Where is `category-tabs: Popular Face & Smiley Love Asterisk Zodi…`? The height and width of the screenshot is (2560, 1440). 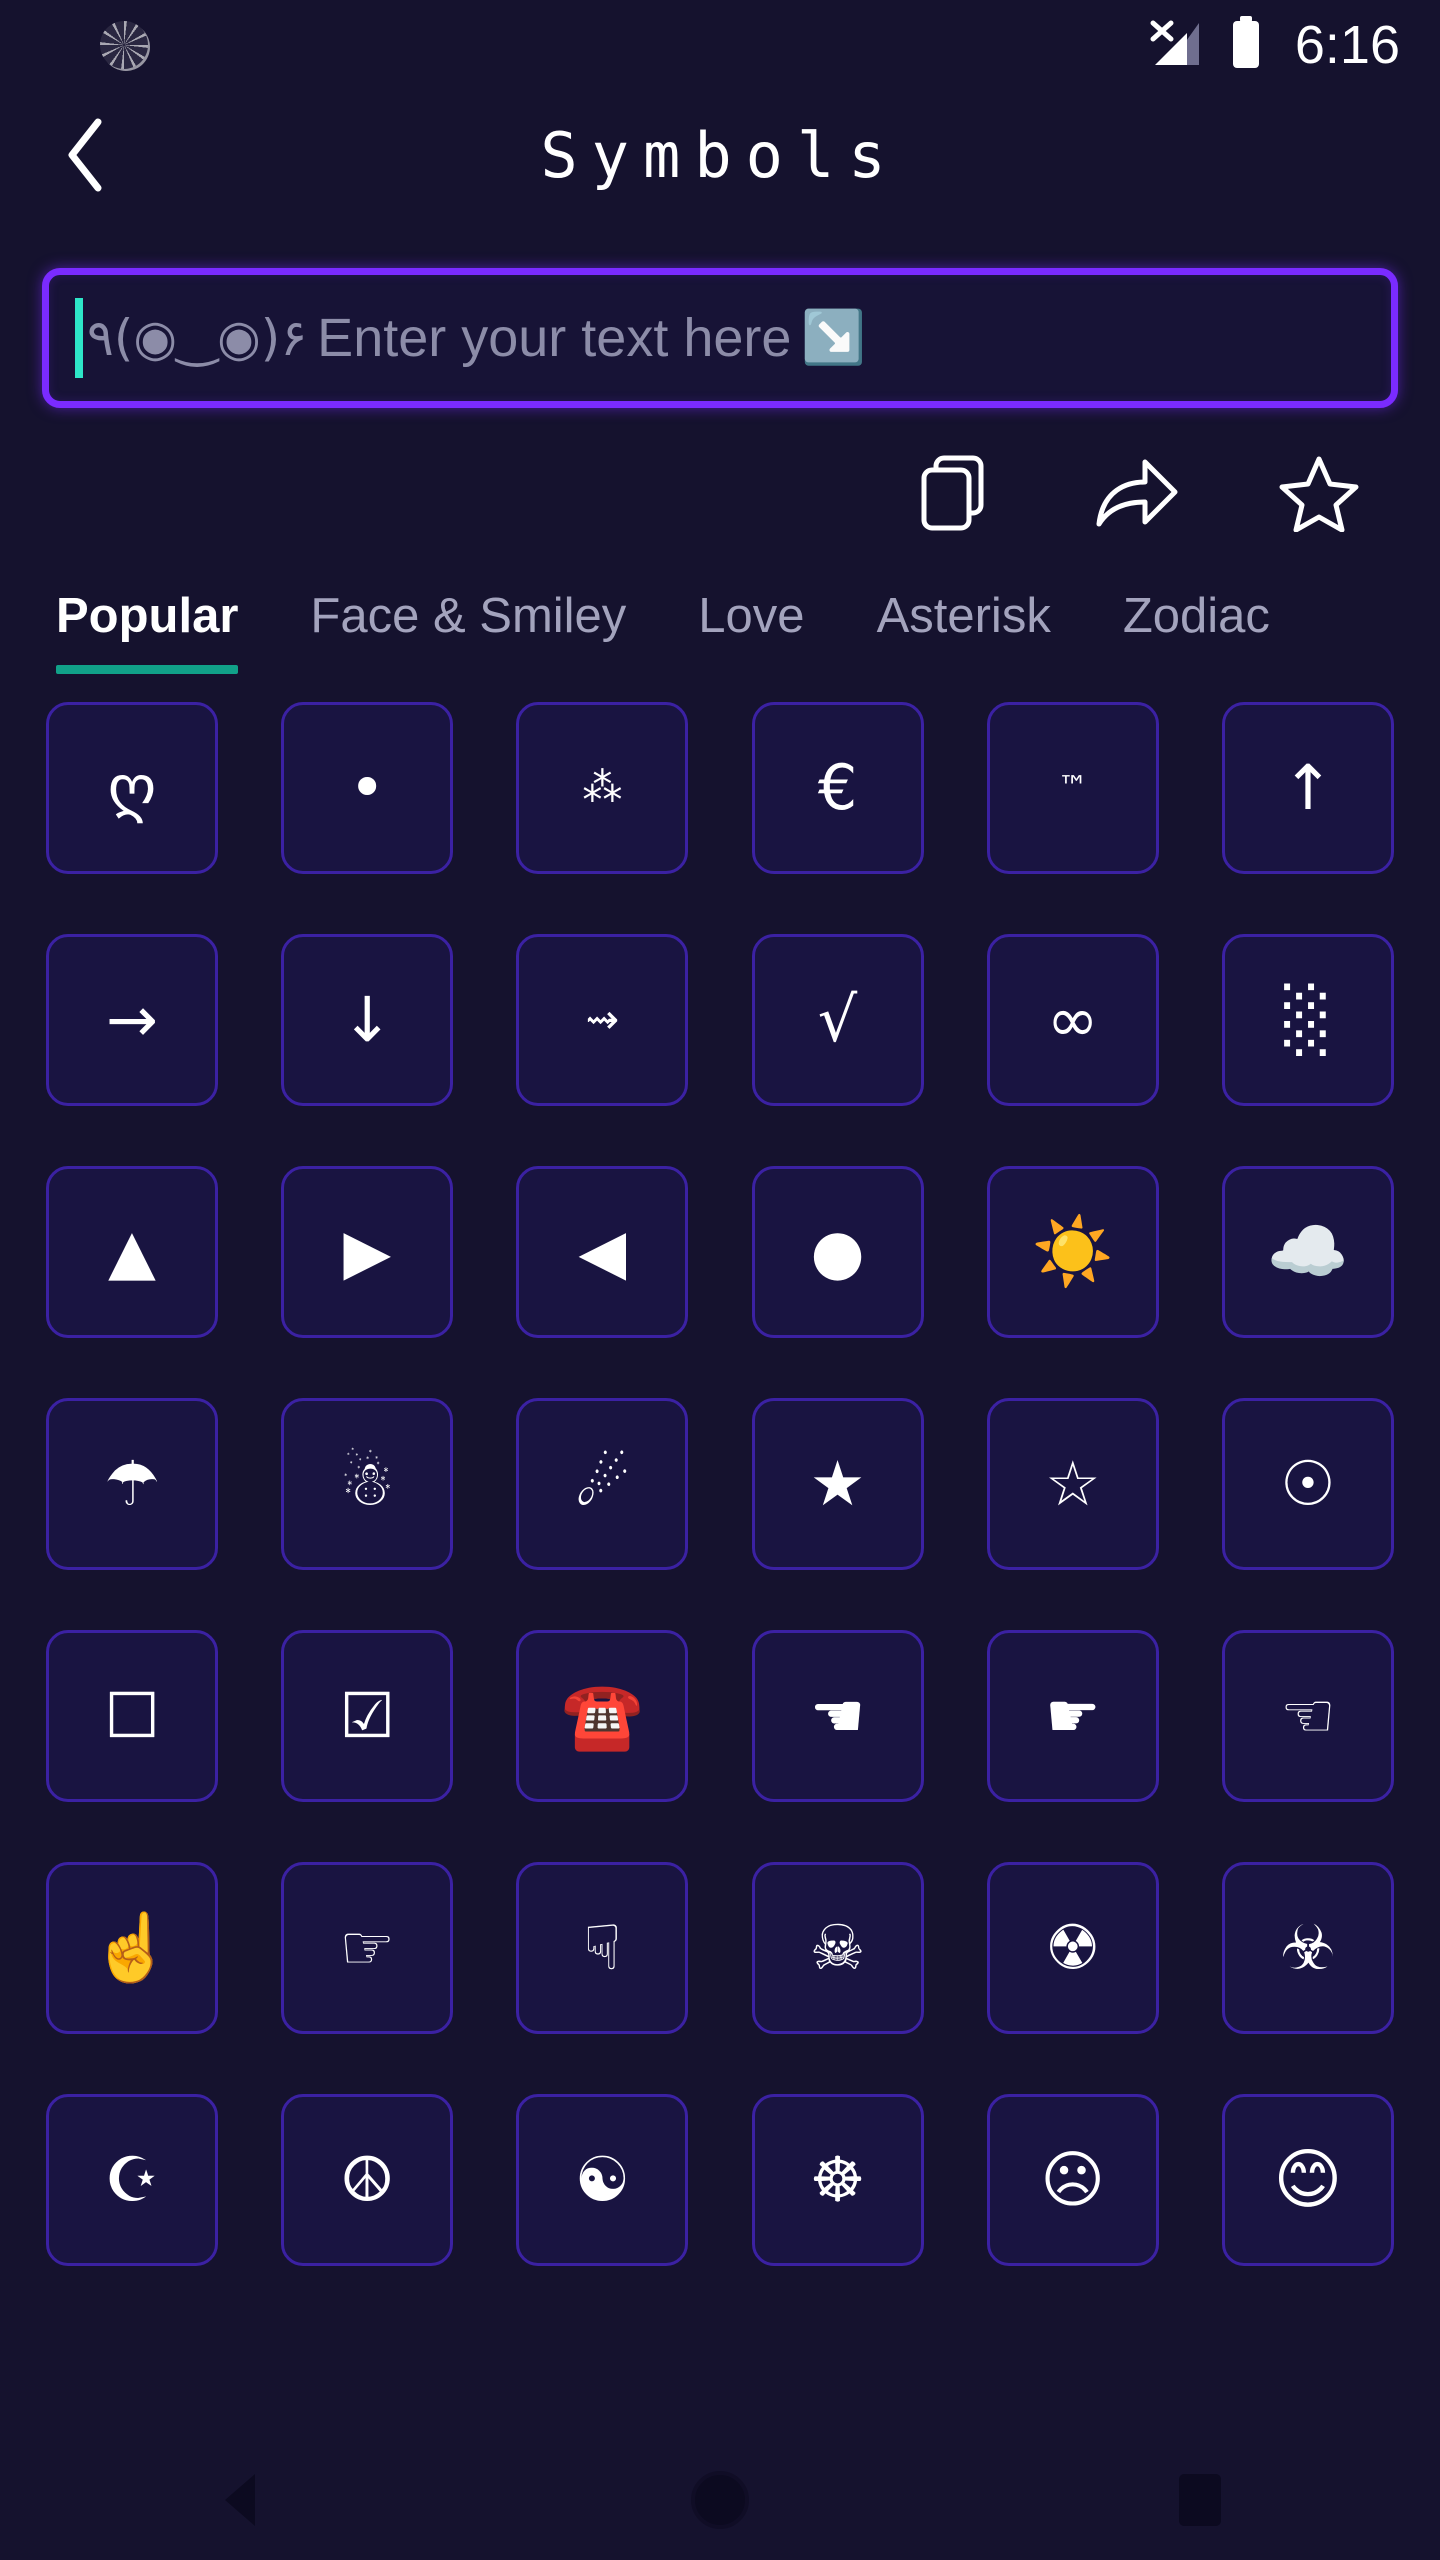 category-tabs: Popular Face & Smiley Love Asterisk Zodi… is located at coordinates (720, 605).